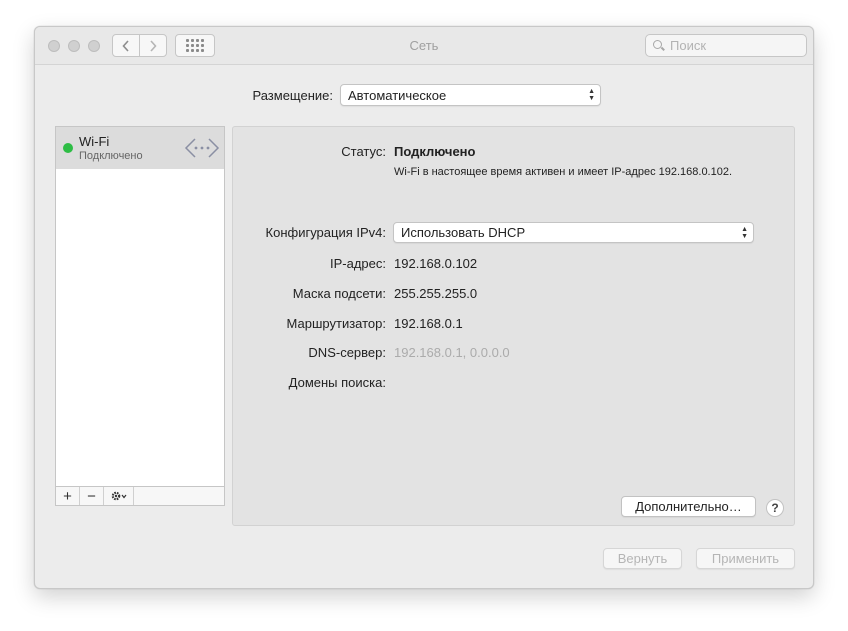 The image size is (848, 631). What do you see at coordinates (337, 382) in the screenshot?
I see `search-domains-label: Домены поиска:` at bounding box center [337, 382].